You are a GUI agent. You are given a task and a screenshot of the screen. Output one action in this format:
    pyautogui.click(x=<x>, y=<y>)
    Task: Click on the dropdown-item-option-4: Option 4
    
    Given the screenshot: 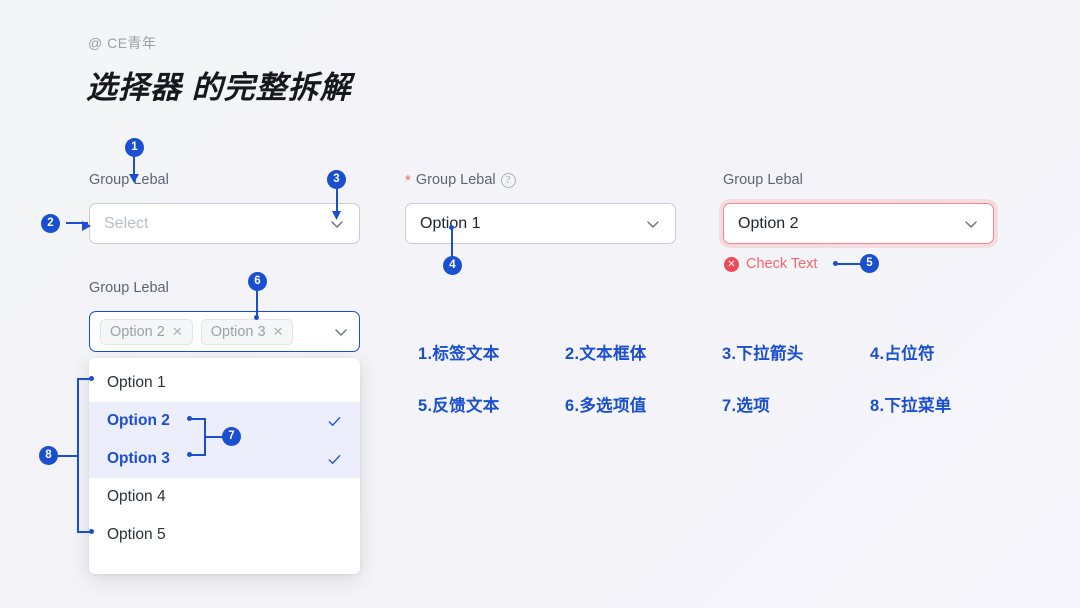 What is the action you would take?
    pyautogui.click(x=224, y=497)
    